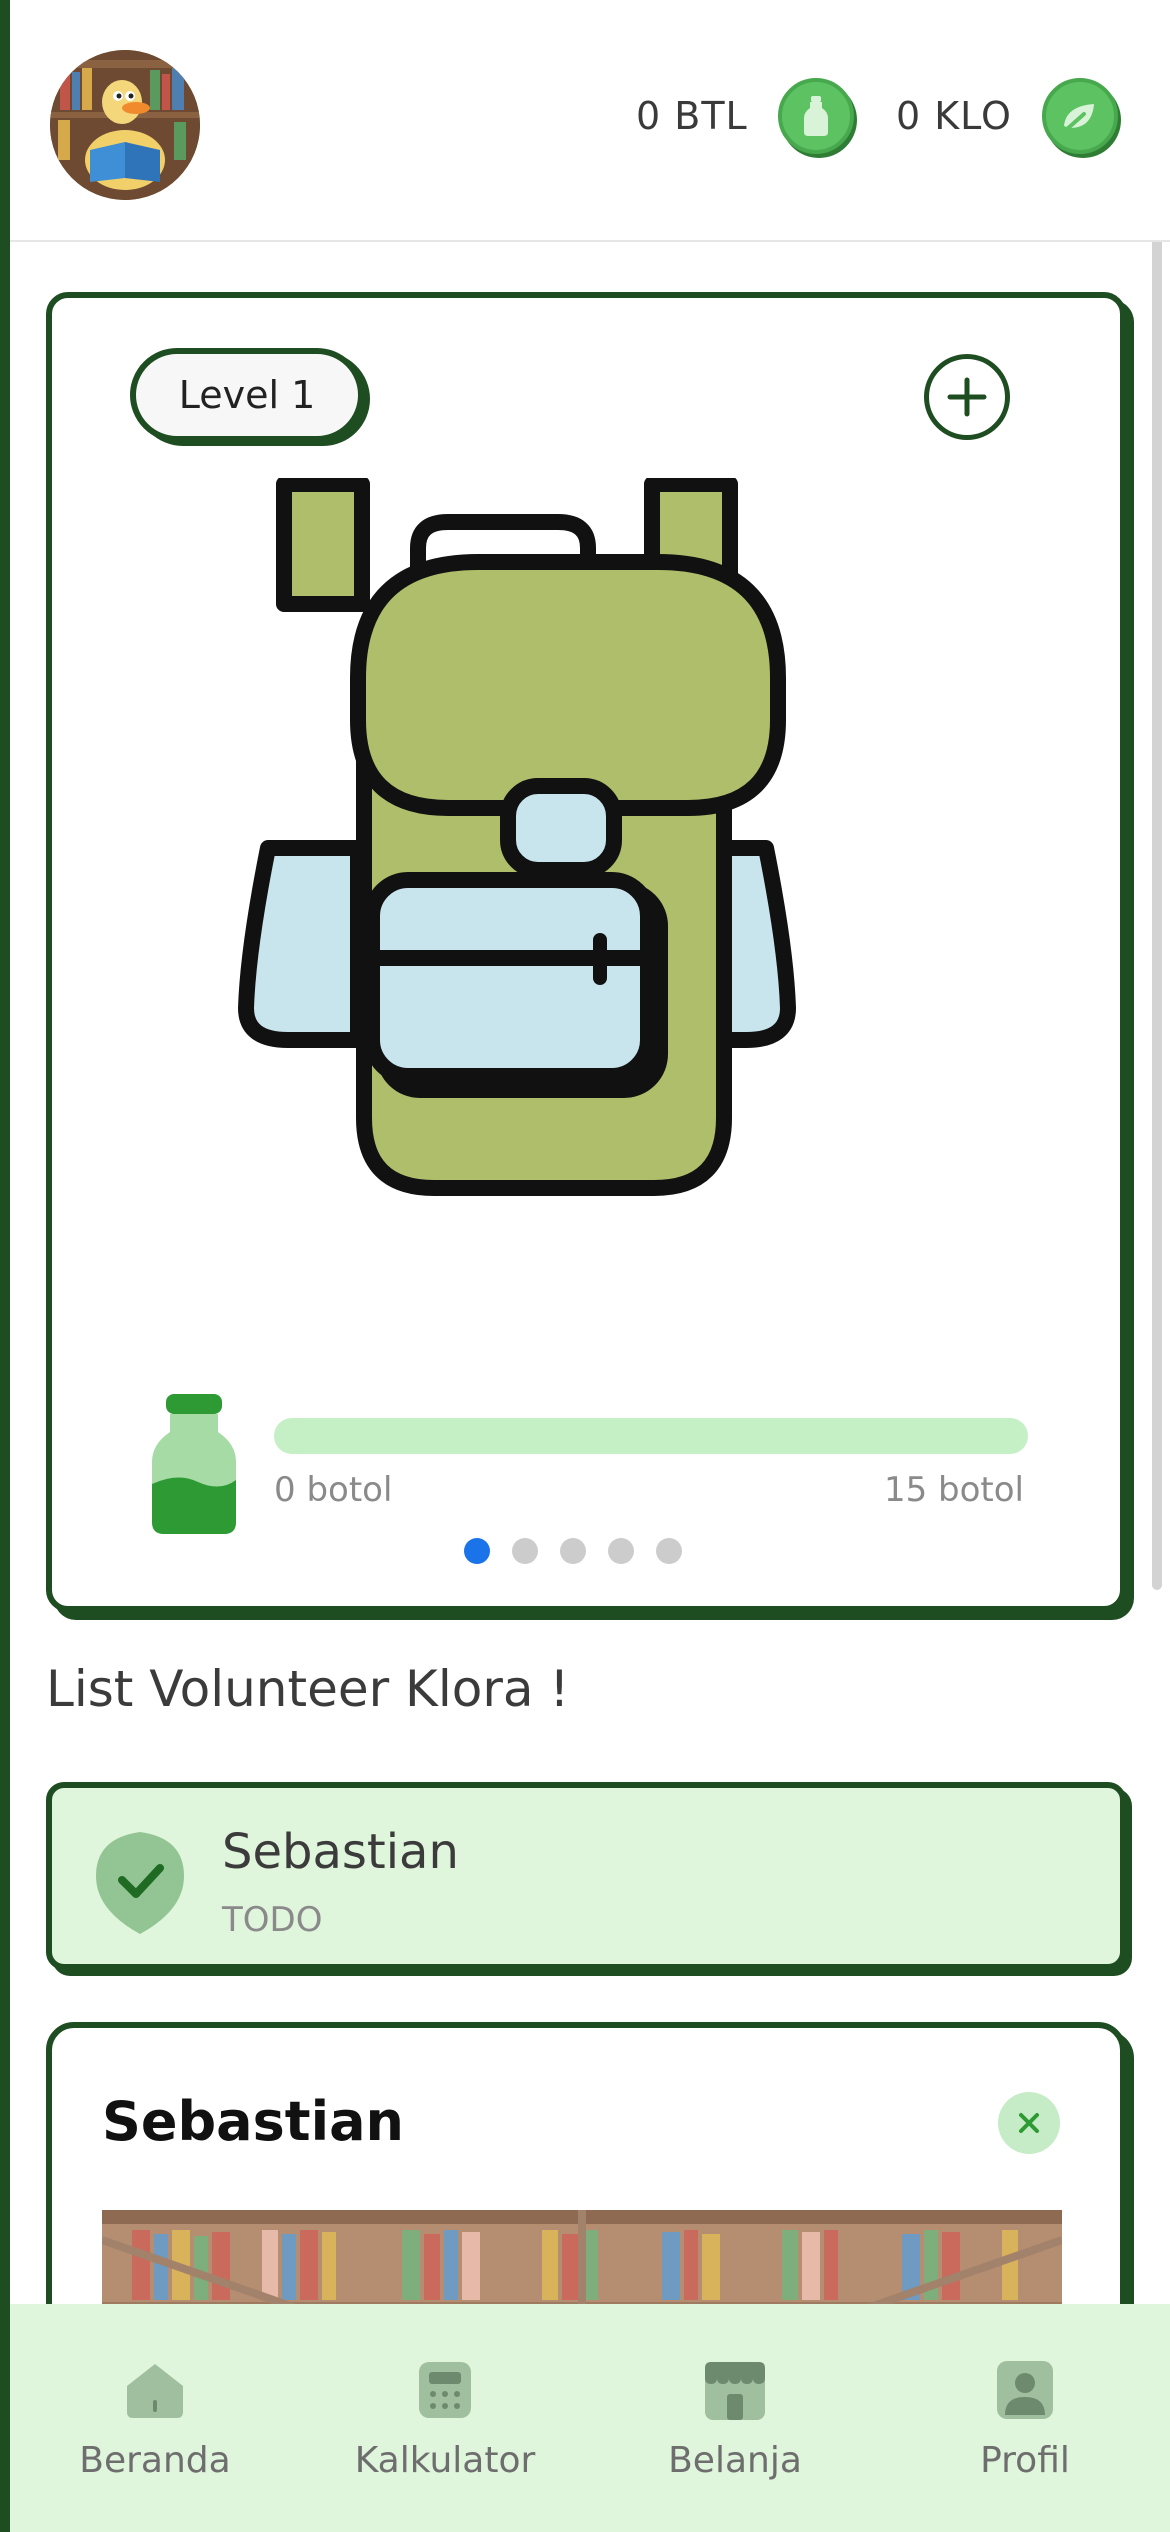  What do you see at coordinates (445, 2390) in the screenshot?
I see `calculator-icon` at bounding box center [445, 2390].